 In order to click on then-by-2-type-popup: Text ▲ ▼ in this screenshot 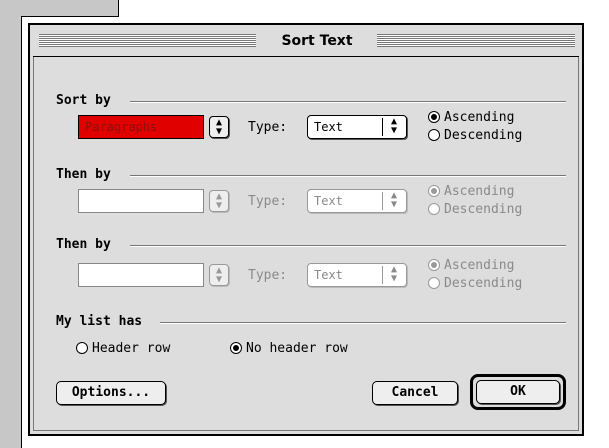, I will do `click(357, 275)`.